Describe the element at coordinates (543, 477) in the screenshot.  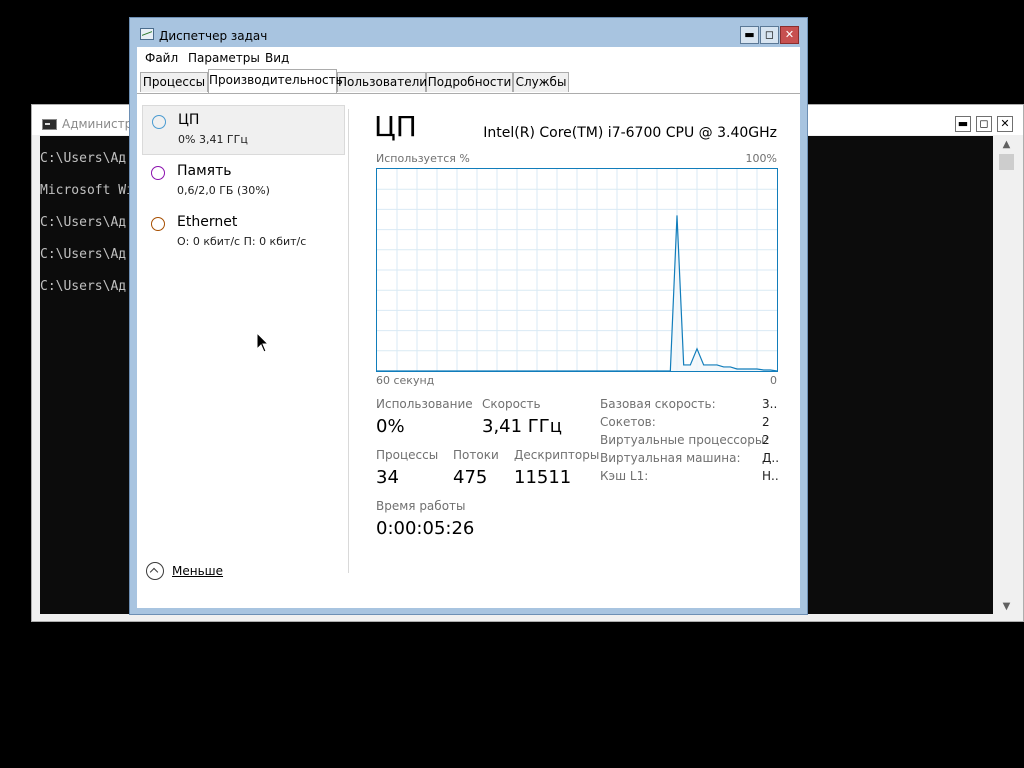
I see `handles-value: 11511` at that location.